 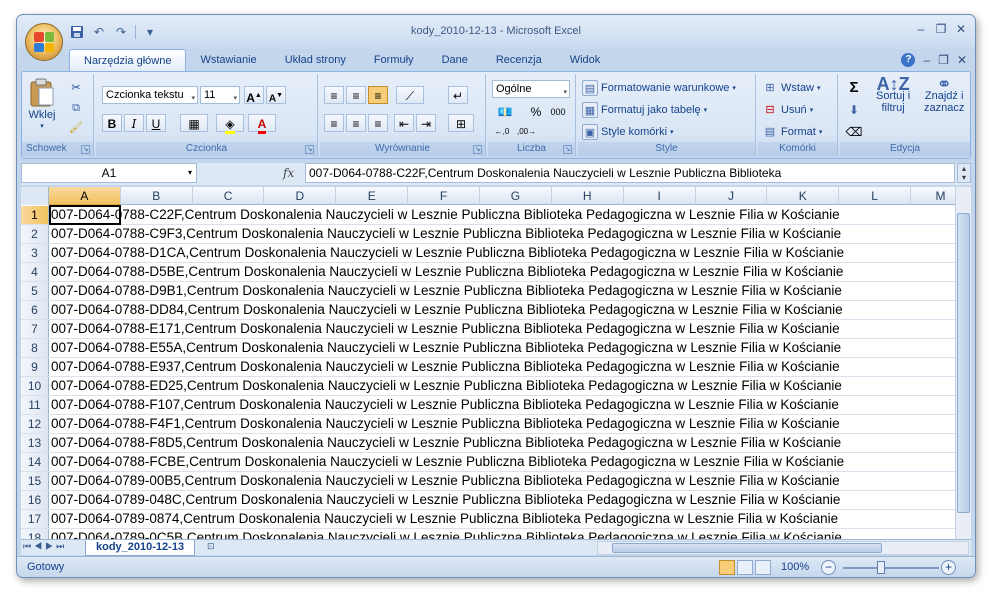 I want to click on row-header: 13, so click(x=35, y=443).